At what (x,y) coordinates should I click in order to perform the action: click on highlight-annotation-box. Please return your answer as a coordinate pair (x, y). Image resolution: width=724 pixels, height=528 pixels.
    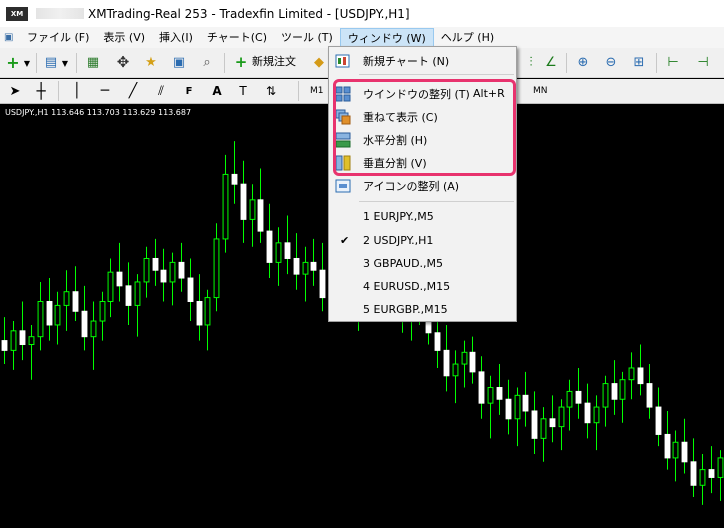
    Looking at the image, I should click on (424, 127).